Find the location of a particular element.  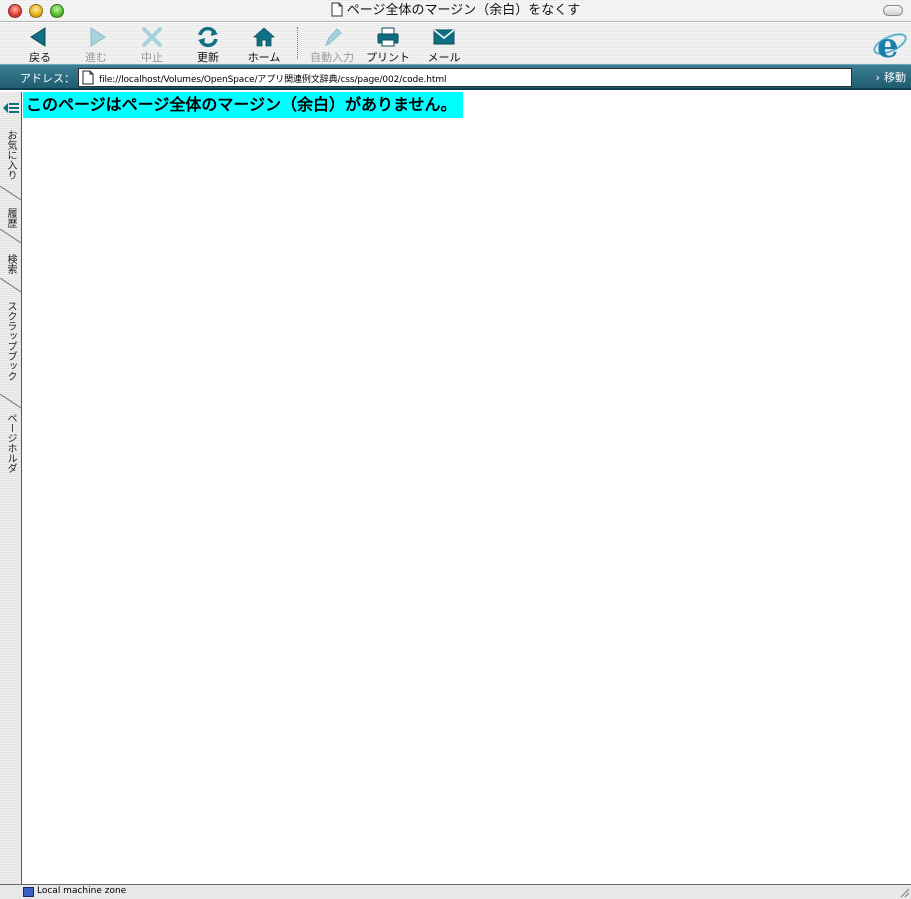

home-button: ホーム is located at coordinates (264, 44).